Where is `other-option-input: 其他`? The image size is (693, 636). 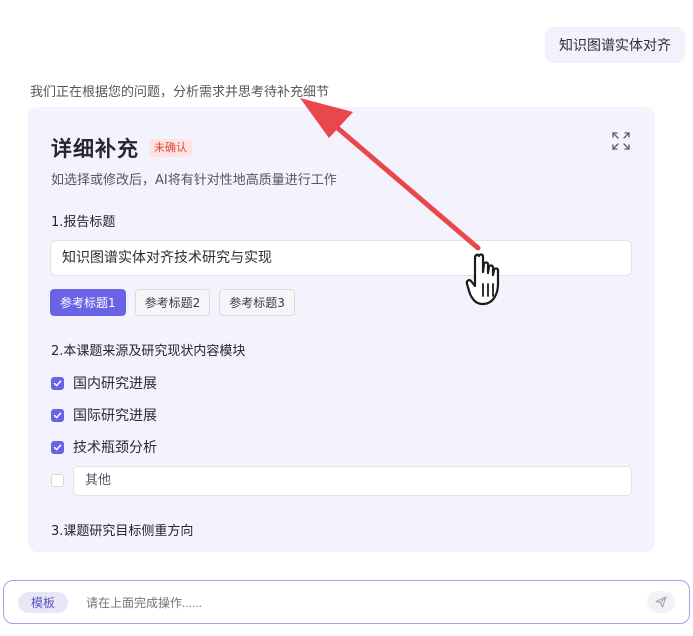 other-option-input: 其他 is located at coordinates (352, 481).